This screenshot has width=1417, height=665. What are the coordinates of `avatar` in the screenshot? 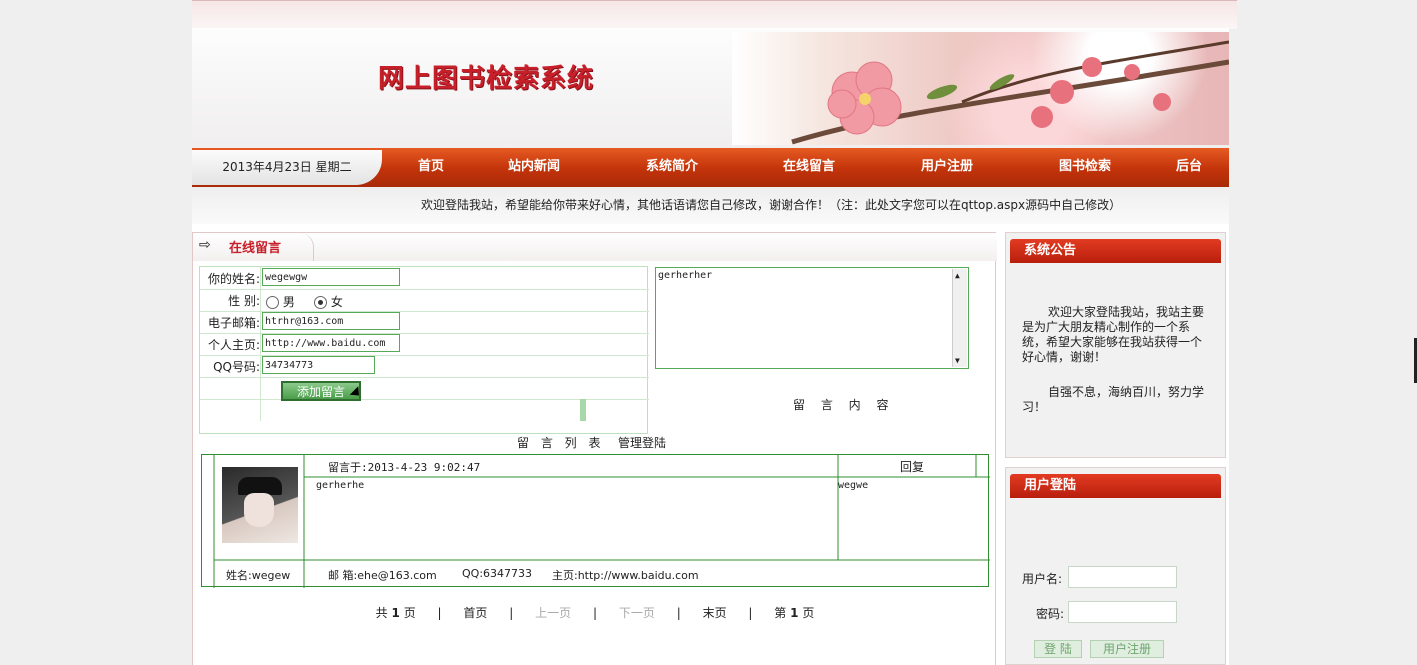 It's located at (260, 505).